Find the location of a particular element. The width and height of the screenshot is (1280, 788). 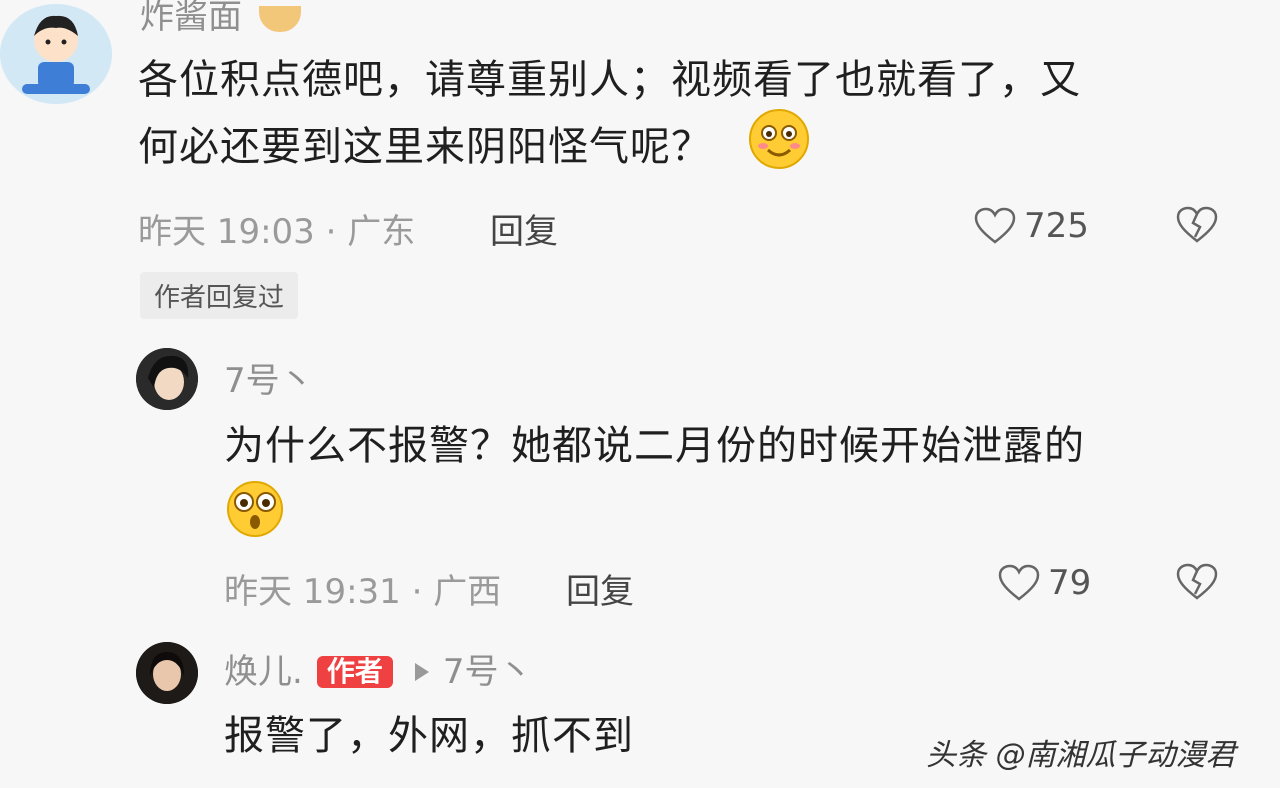

reply-text: 报警了，外网，抓不到 is located at coordinates (429, 736).